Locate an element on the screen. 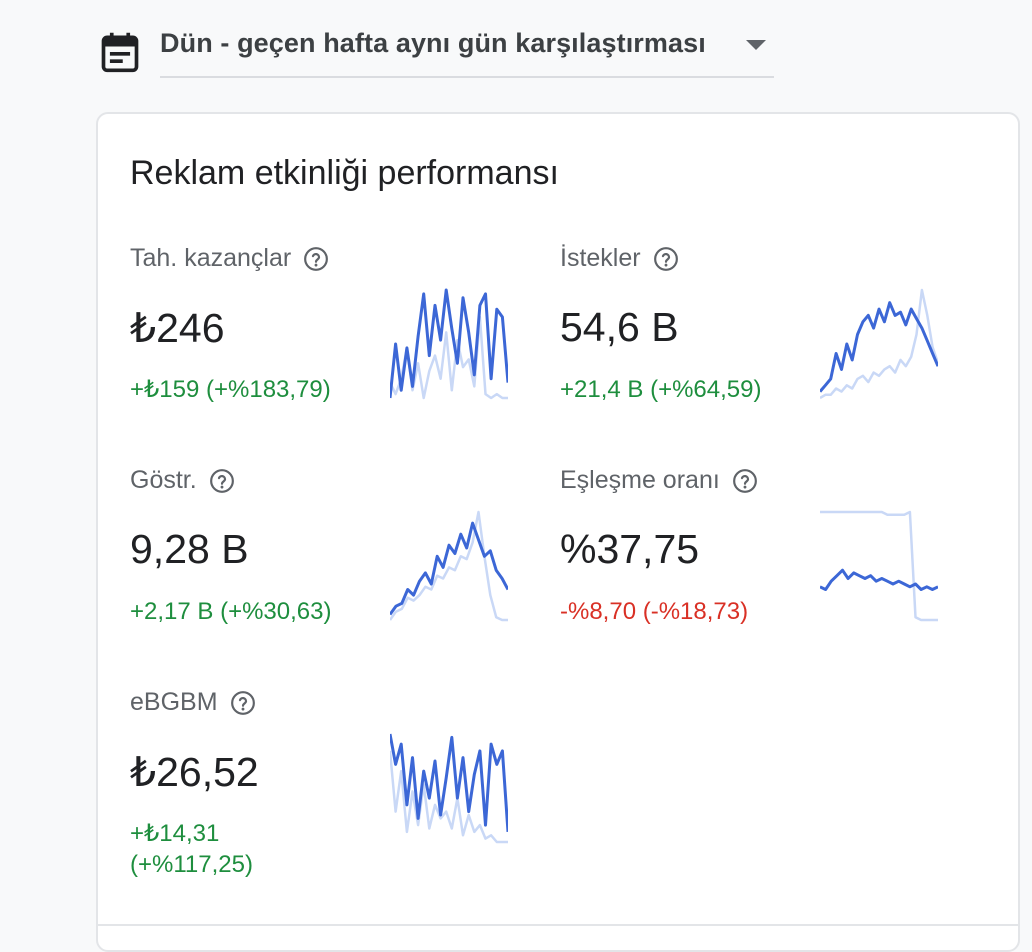  metric-label-text: eBGBM is located at coordinates (174, 702).